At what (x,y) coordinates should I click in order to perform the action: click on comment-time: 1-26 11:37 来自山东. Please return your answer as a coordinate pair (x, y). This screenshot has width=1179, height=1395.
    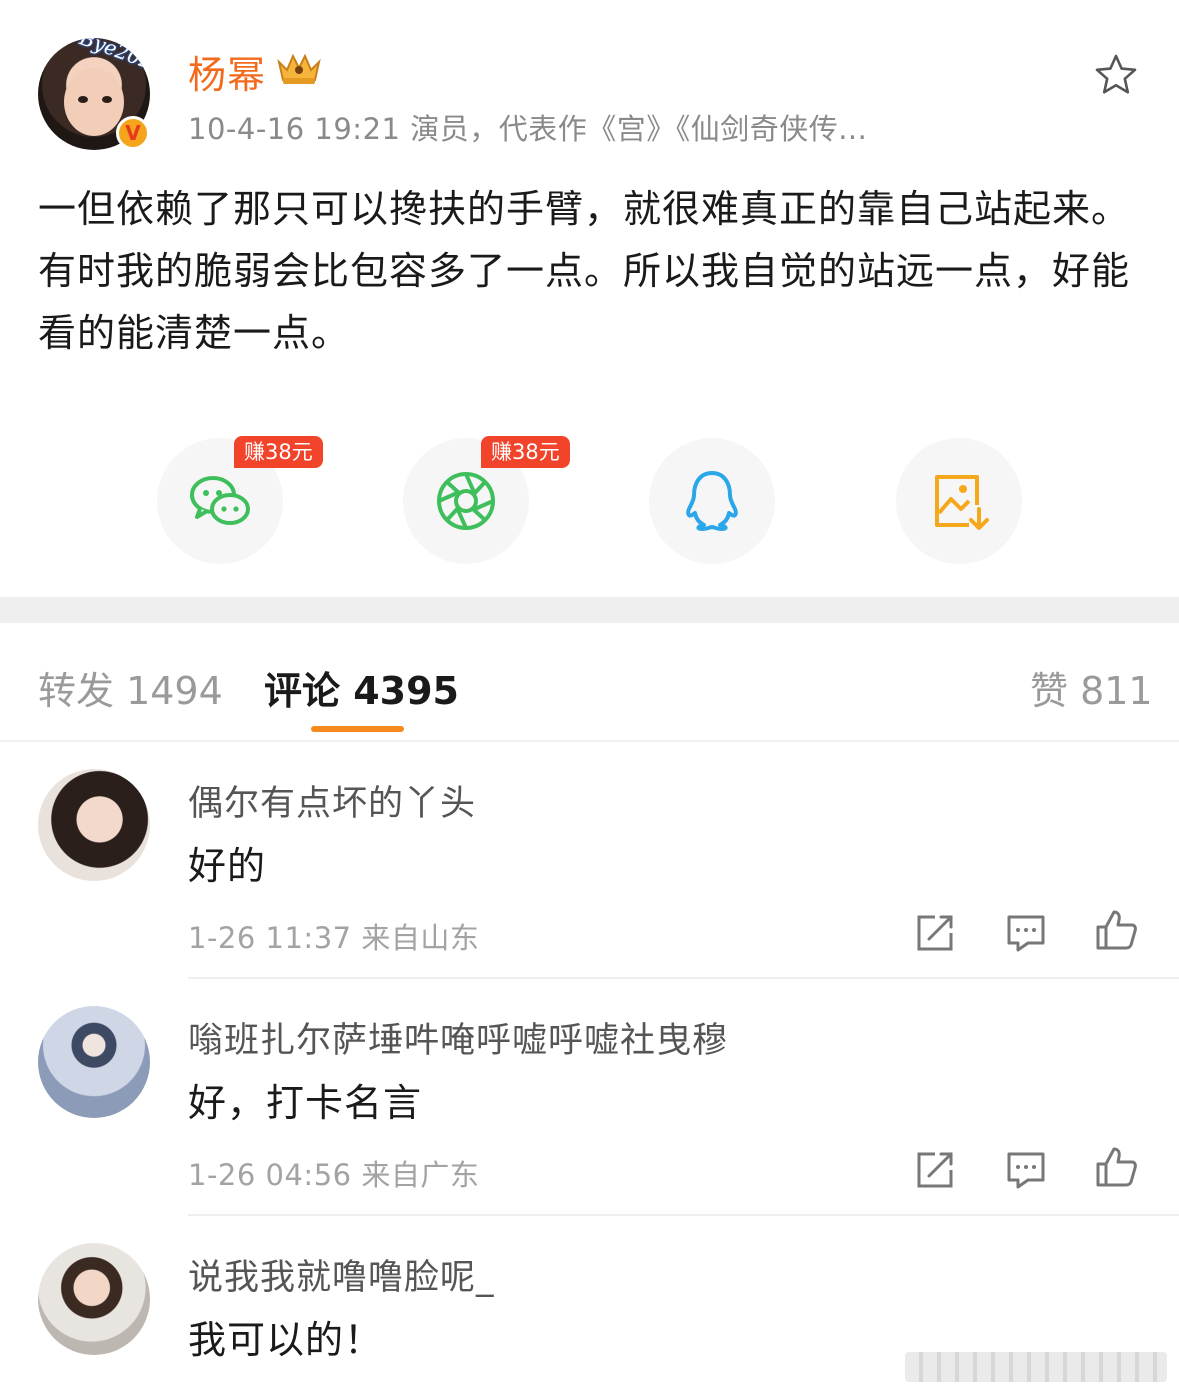
    Looking at the image, I should click on (334, 938).